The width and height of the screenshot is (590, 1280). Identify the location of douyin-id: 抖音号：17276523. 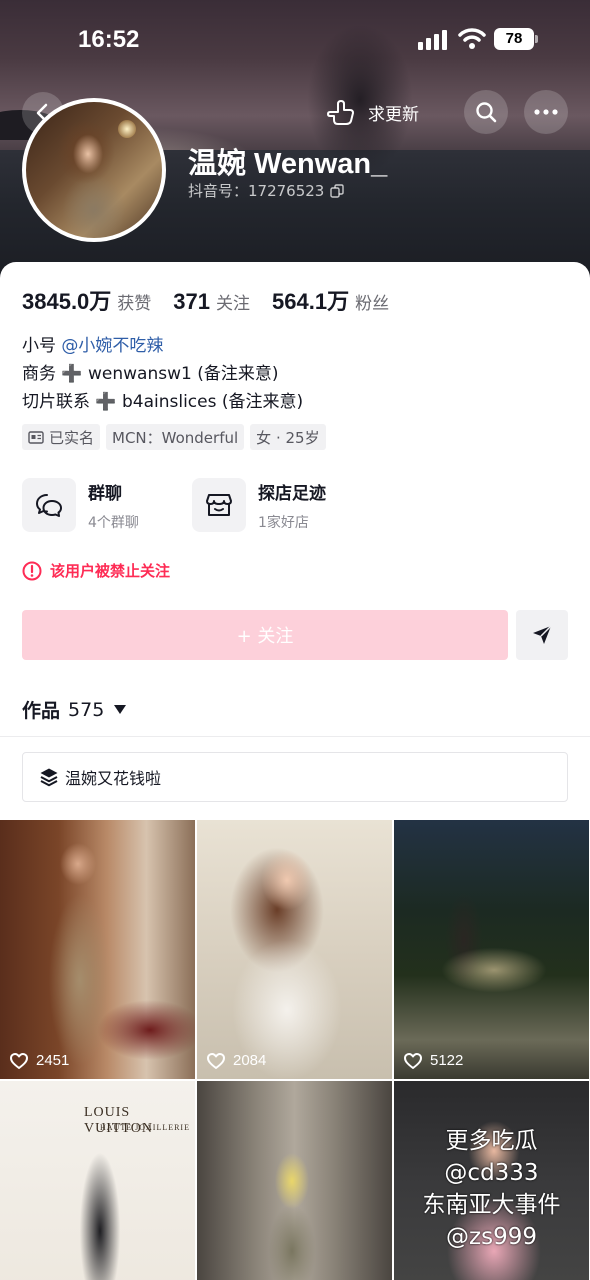
(266, 190).